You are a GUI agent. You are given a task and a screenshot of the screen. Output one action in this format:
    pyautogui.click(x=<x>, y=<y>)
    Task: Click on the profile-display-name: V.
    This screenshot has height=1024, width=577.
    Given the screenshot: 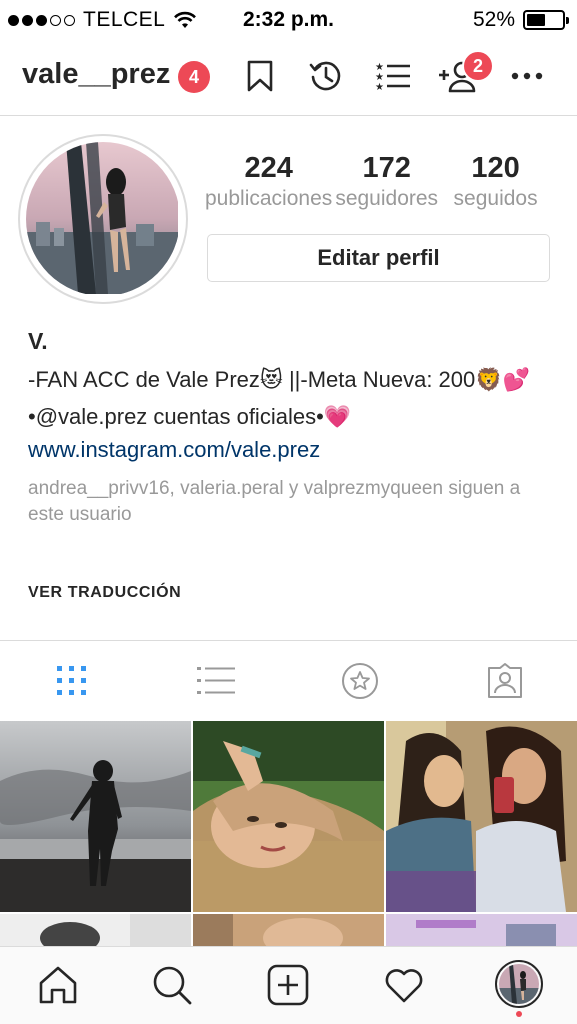 What is the action you would take?
    pyautogui.click(x=38, y=341)
    